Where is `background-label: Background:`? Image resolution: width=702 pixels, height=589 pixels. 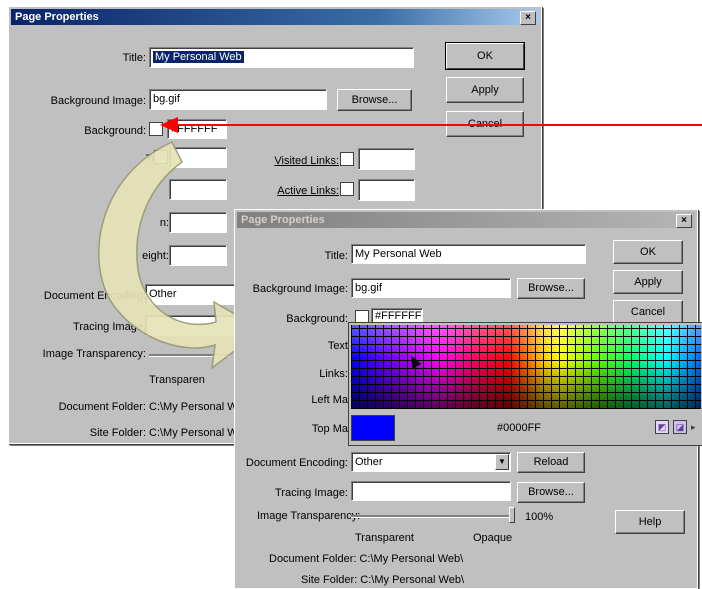
background-label: Background: is located at coordinates (317, 319).